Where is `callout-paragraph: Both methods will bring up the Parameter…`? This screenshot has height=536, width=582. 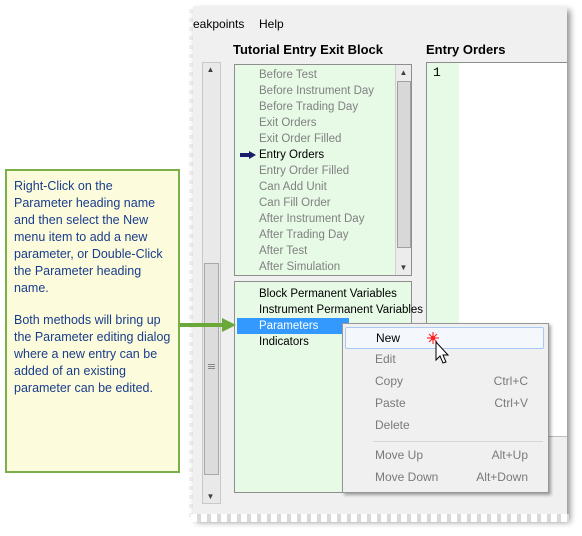 callout-paragraph: Both methods will bring up the Parameter… is located at coordinates (92, 354).